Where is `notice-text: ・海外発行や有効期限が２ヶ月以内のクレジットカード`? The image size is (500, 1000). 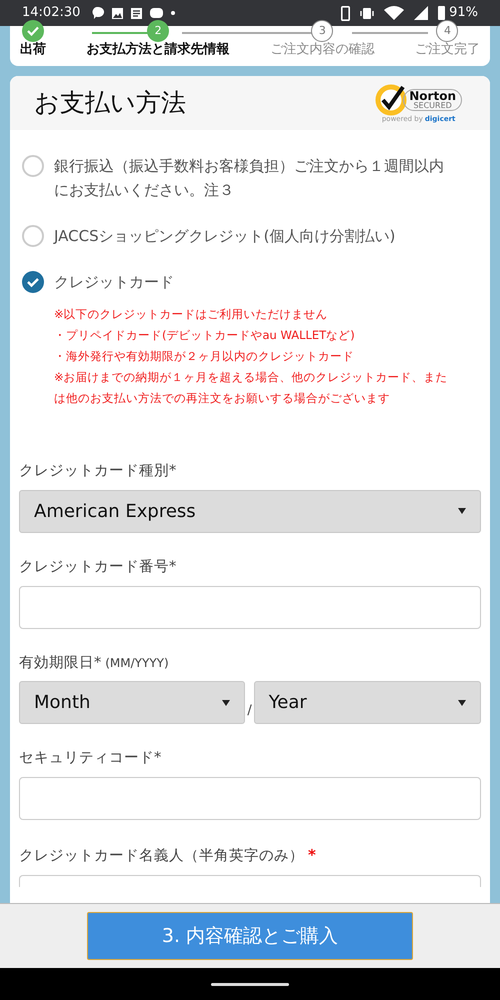 notice-text: ・海外発行や有効期限が２ヶ月以内のクレジットカード is located at coordinates (204, 356).